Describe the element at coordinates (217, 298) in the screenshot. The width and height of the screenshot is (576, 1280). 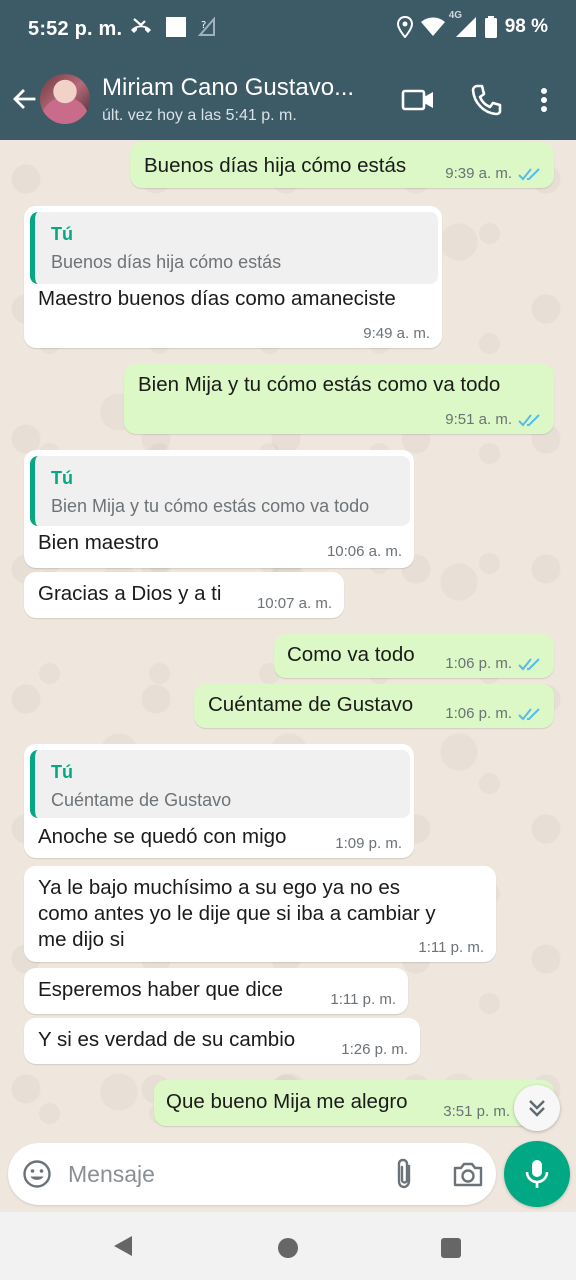
I see `message-text: Maestro buenos días como amaneciste` at that location.